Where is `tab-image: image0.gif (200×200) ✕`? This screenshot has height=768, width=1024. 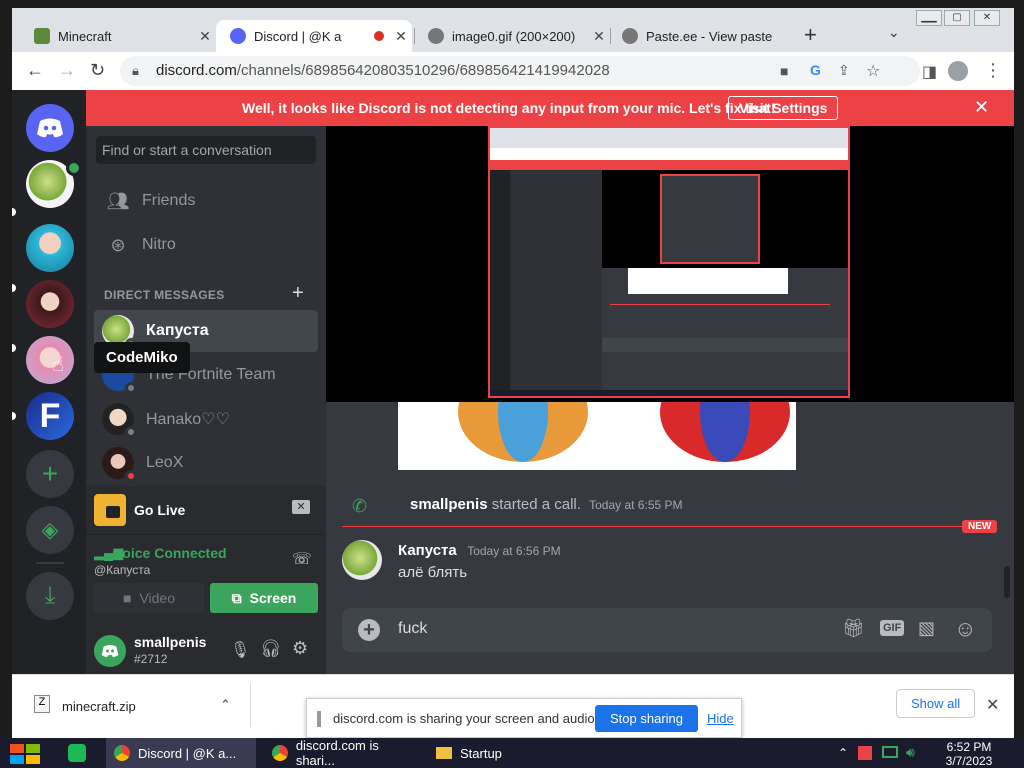 tab-image: image0.gif (200×200) ✕ is located at coordinates (512, 36).